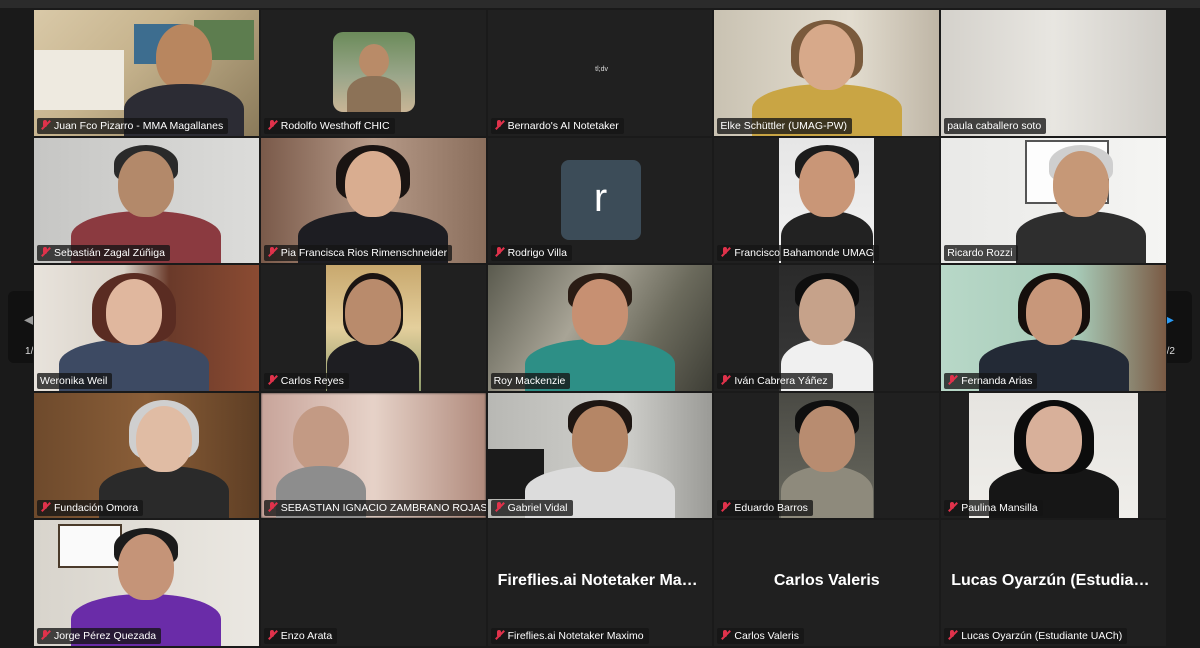  Describe the element at coordinates (373, 200) in the screenshot. I see `participant-tile: Pia Francisca Rios Rimenschneider` at that location.